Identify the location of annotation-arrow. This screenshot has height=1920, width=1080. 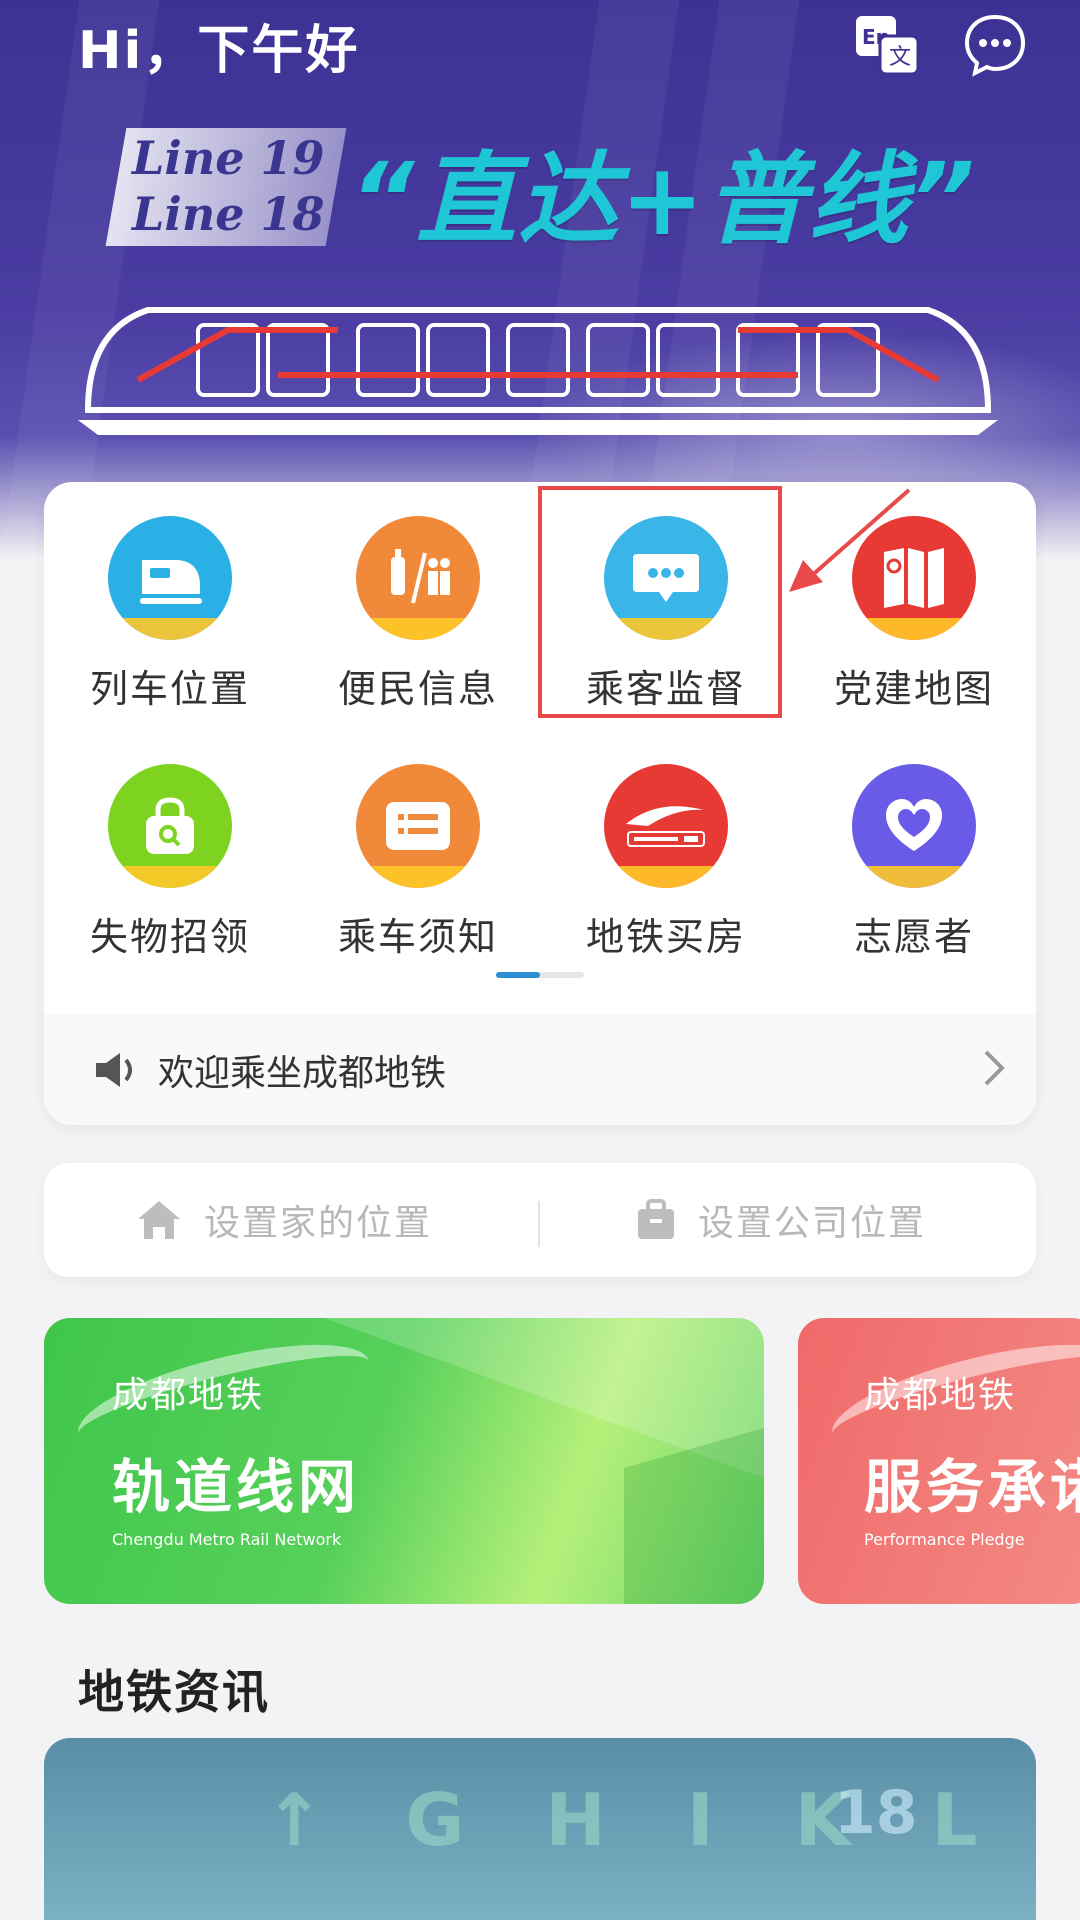
(850, 540).